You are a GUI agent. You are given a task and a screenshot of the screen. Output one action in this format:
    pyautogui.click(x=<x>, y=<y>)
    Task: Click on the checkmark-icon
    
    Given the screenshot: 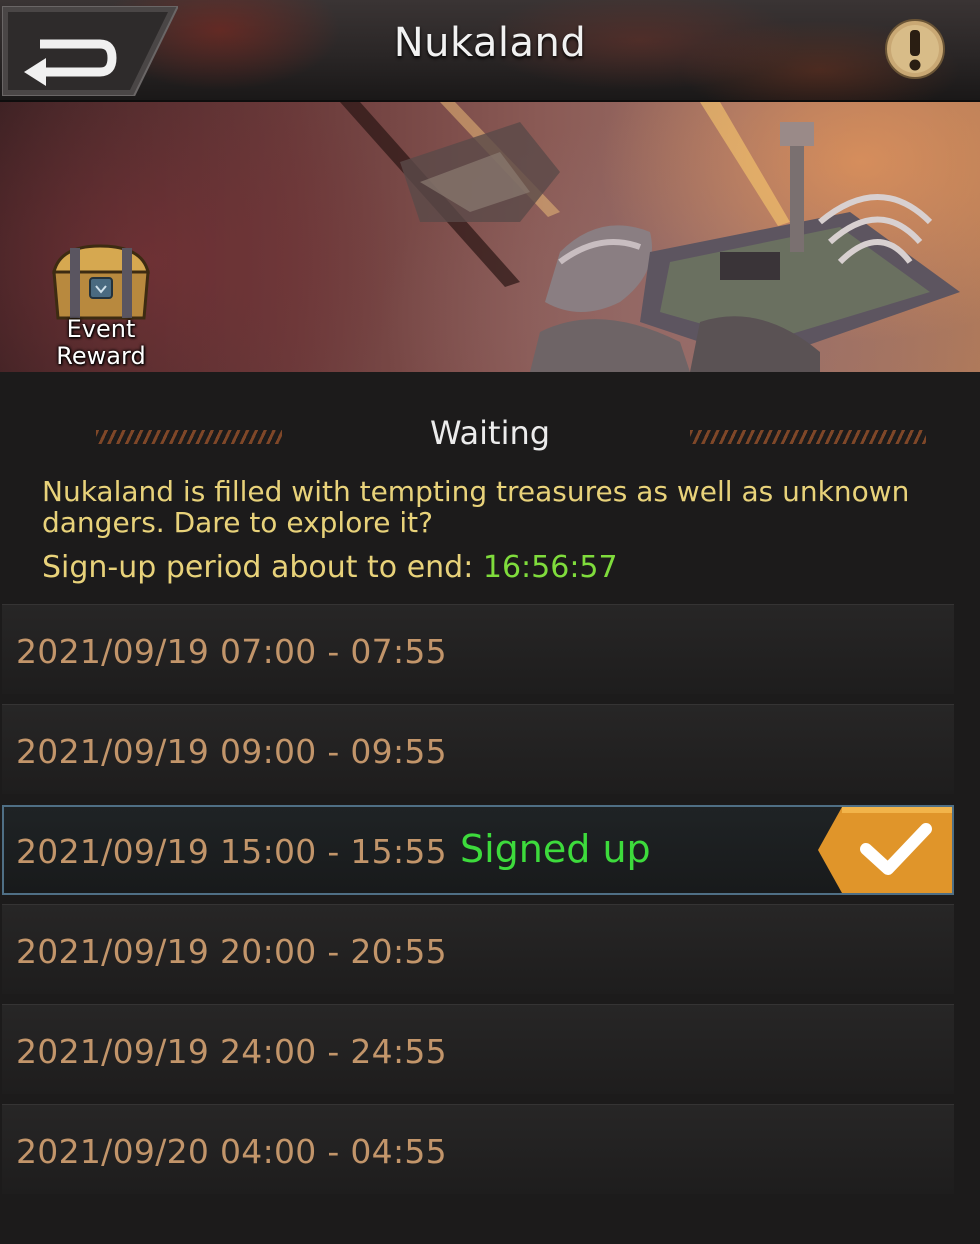 What is the action you would take?
    pyautogui.click(x=885, y=850)
    